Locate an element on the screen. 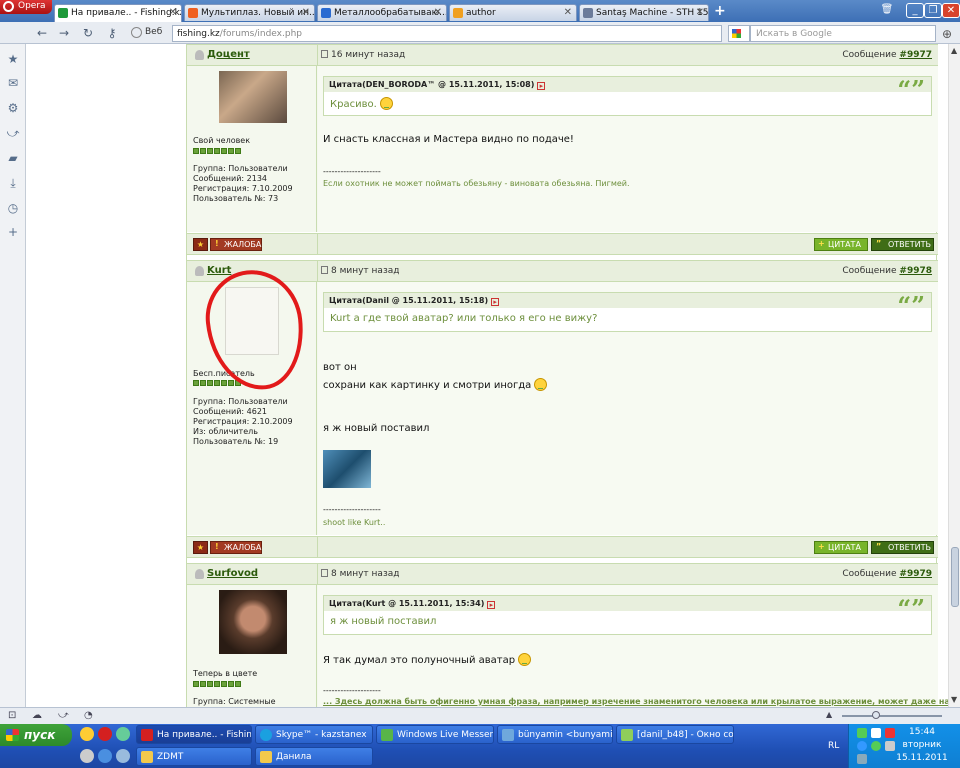  opera-sidebar: ★ ✉ ⚙ ⤻ ▰ ⤓ ◷ + is located at coordinates (13, 375).